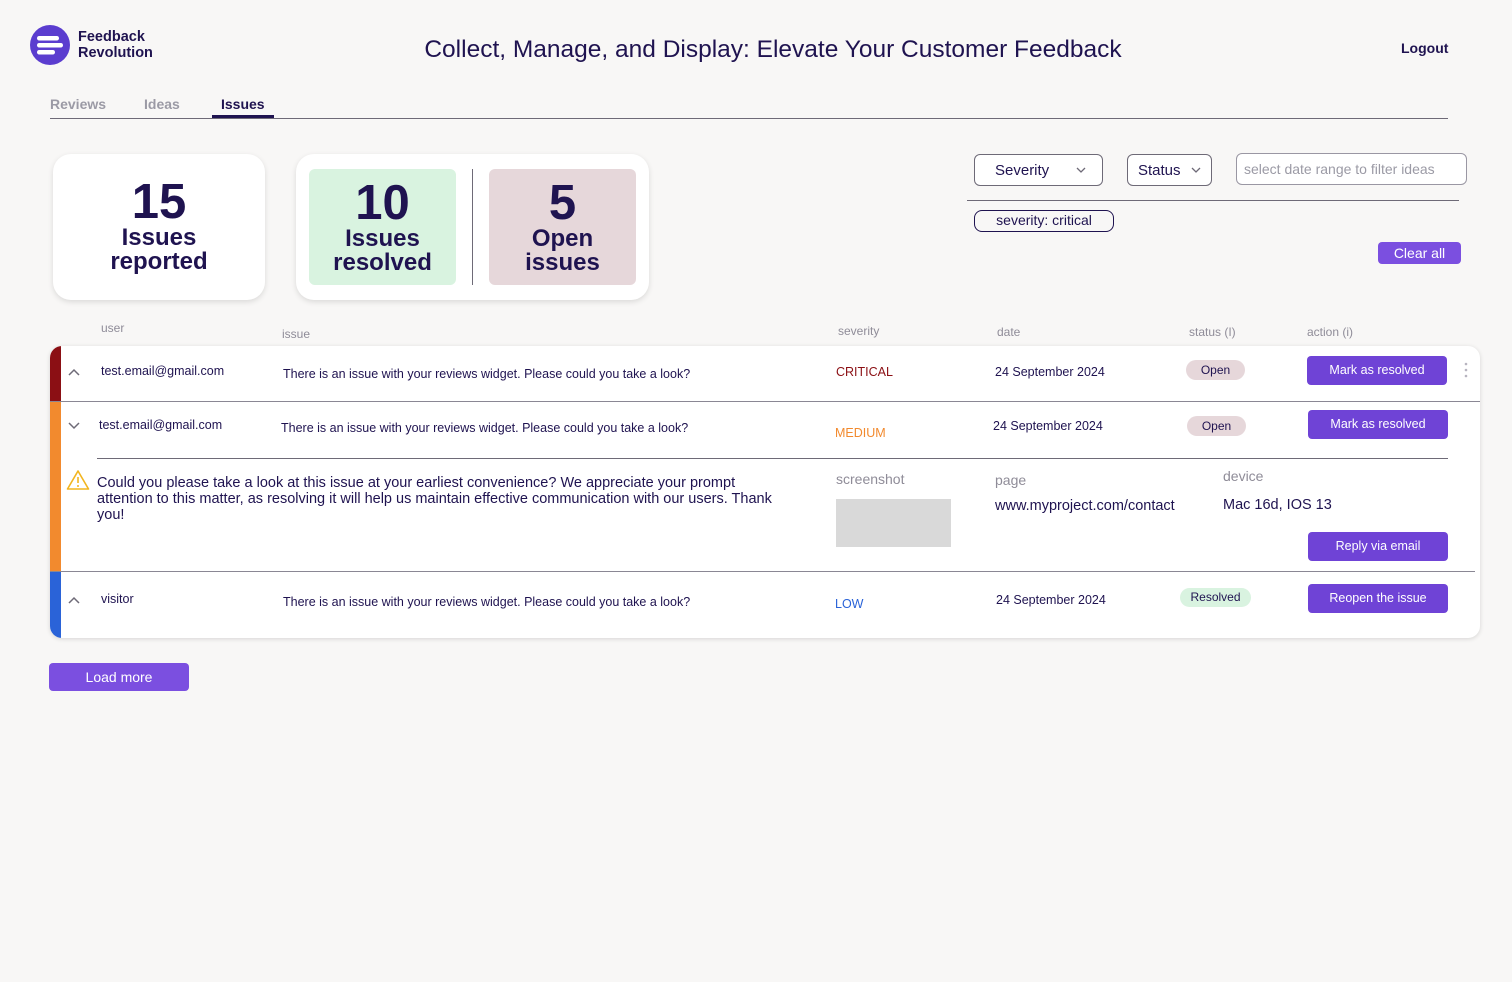 This screenshot has width=1512, height=982. I want to click on clear-all-button: Clear all, so click(1419, 253).